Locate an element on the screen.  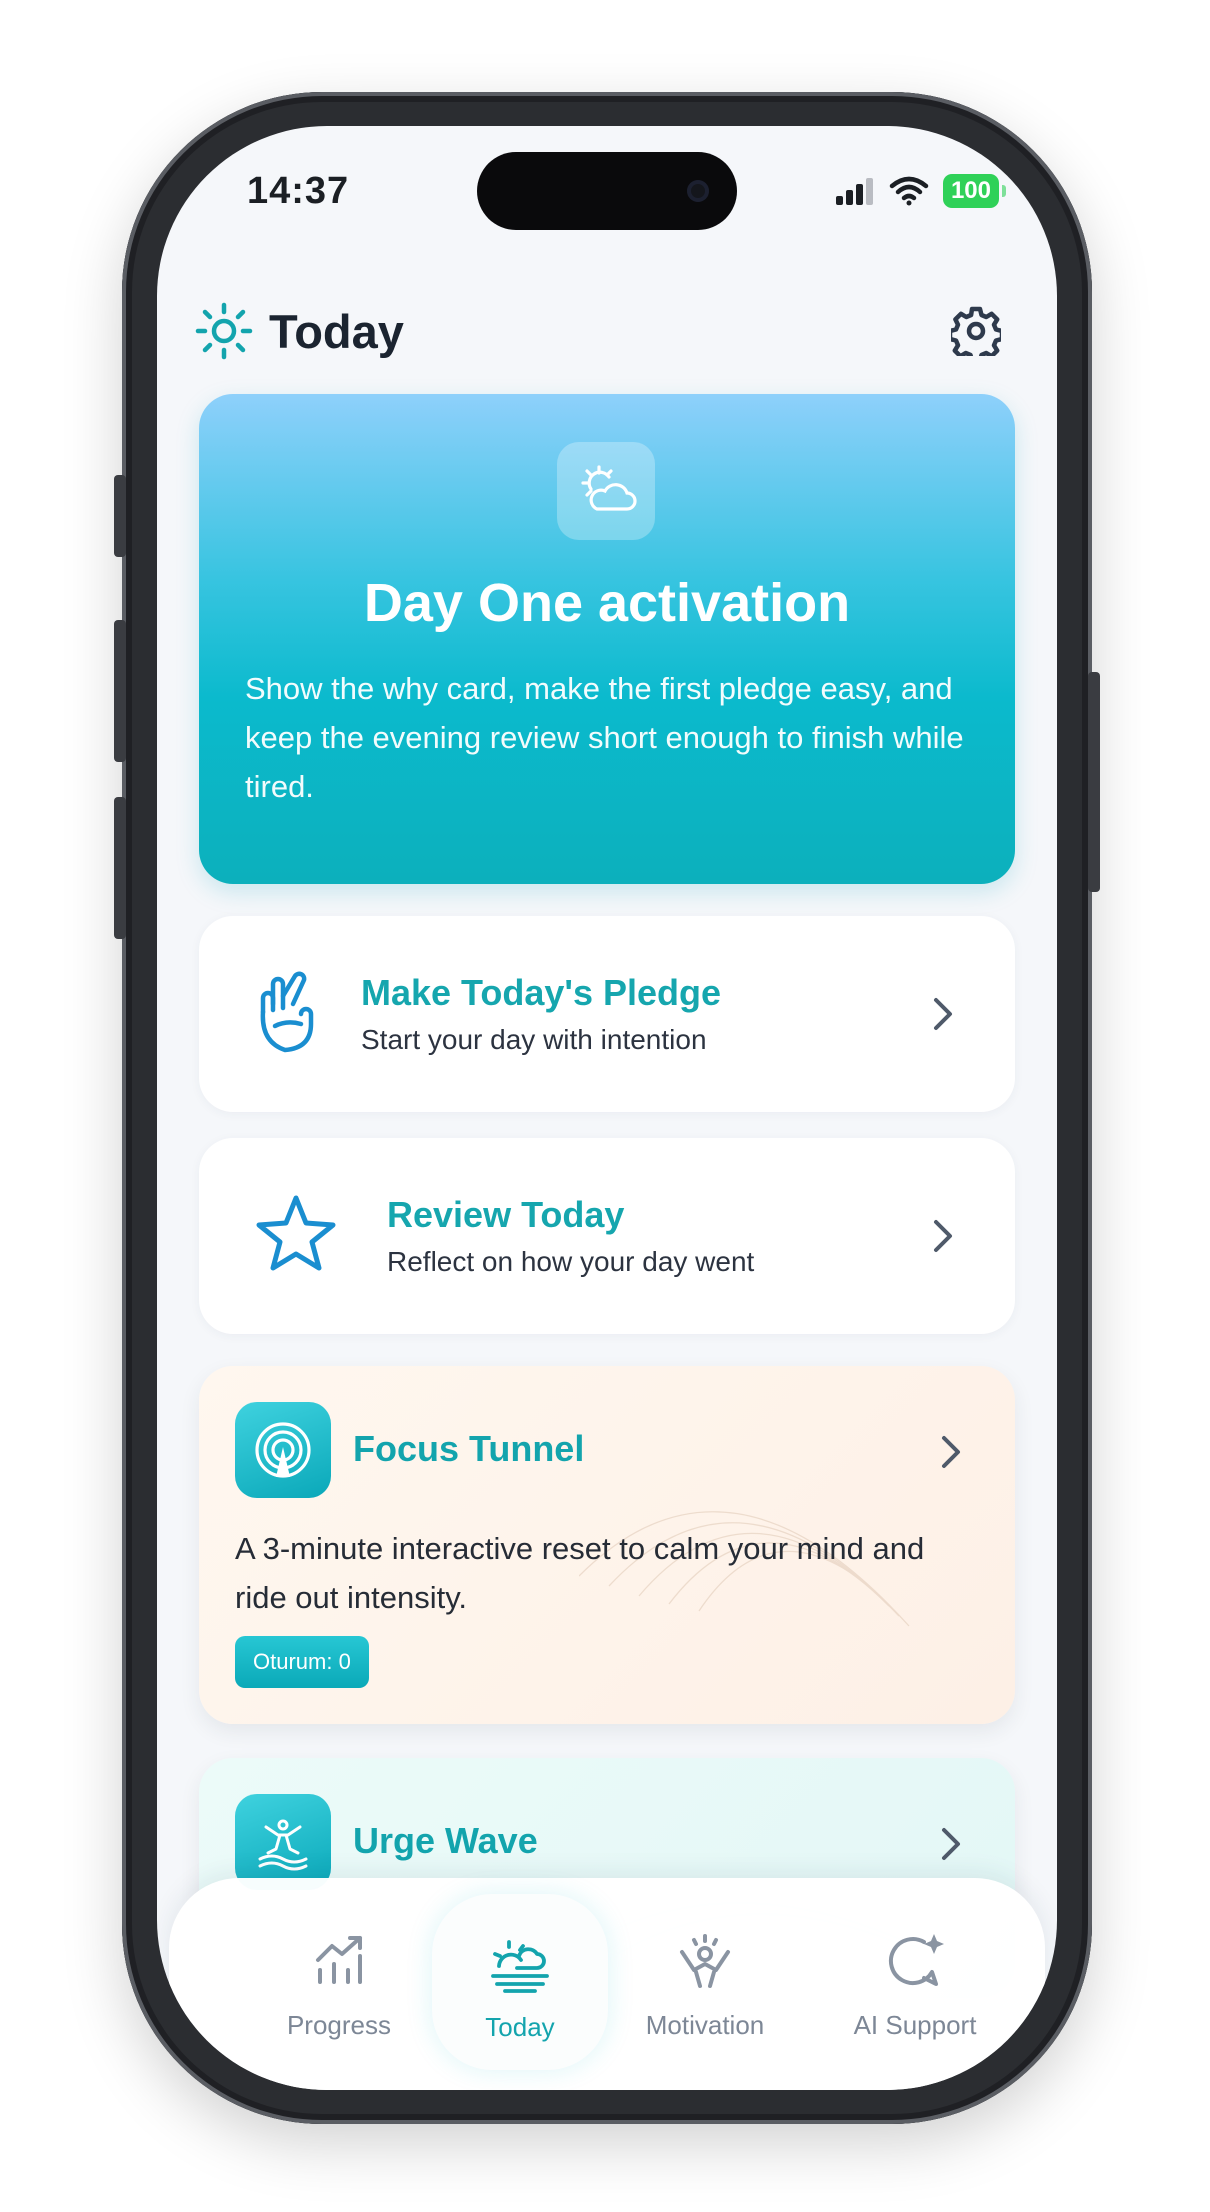
volume-down-button is located at coordinates (120, 868).